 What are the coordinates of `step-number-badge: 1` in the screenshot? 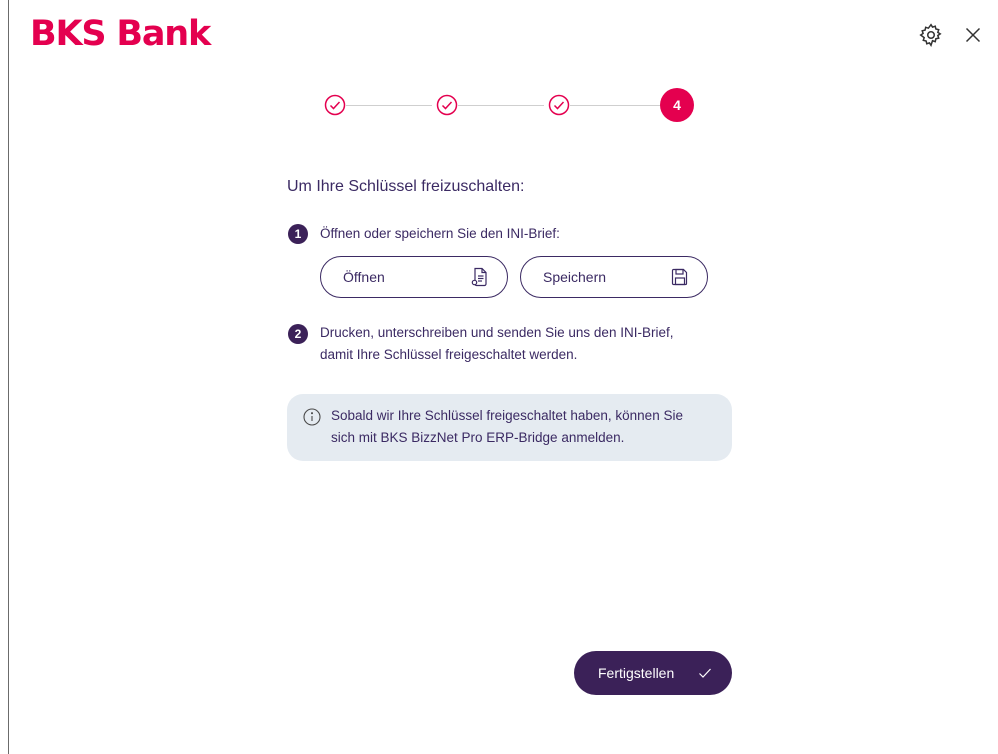 It's located at (298, 234).